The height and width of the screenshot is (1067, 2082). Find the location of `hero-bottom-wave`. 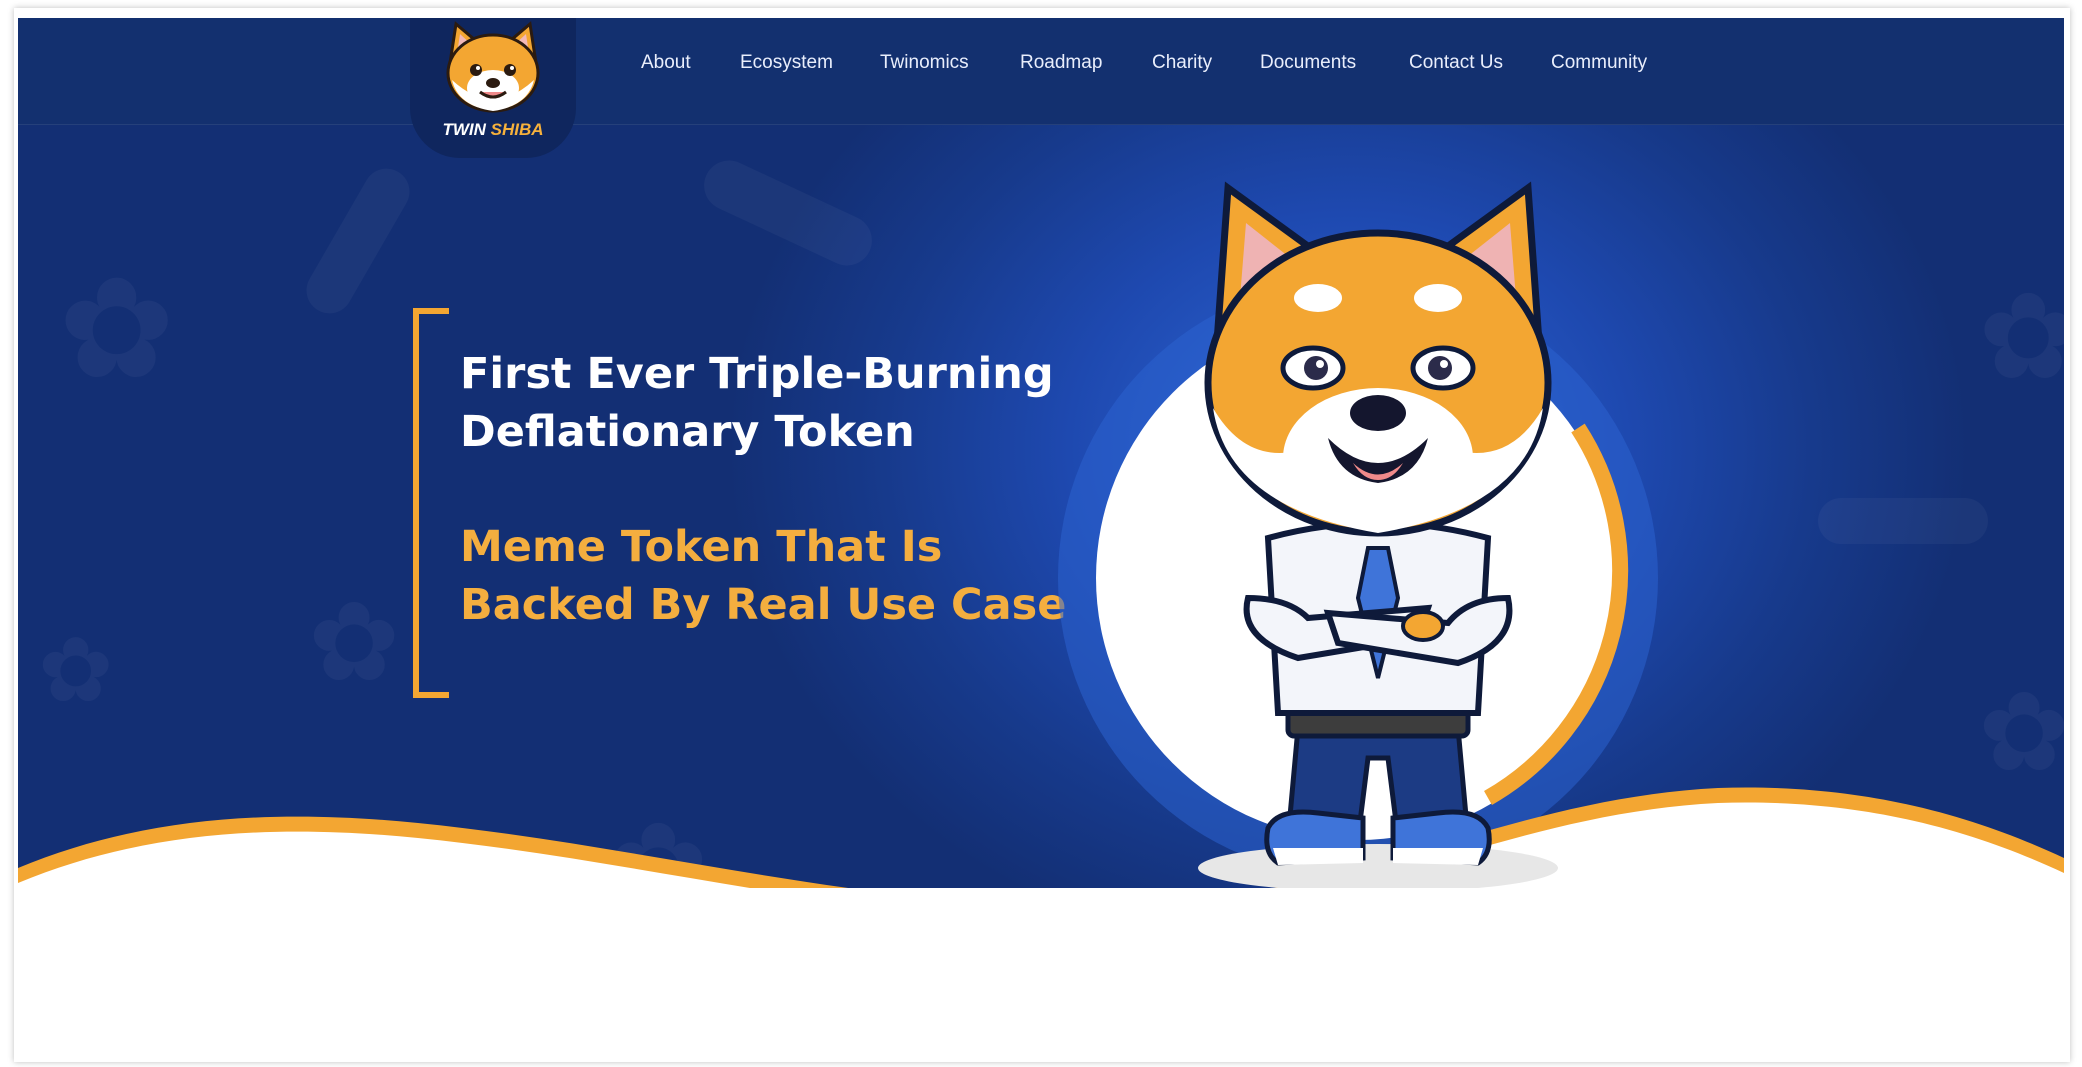

hero-bottom-wave is located at coordinates (1041, 837).